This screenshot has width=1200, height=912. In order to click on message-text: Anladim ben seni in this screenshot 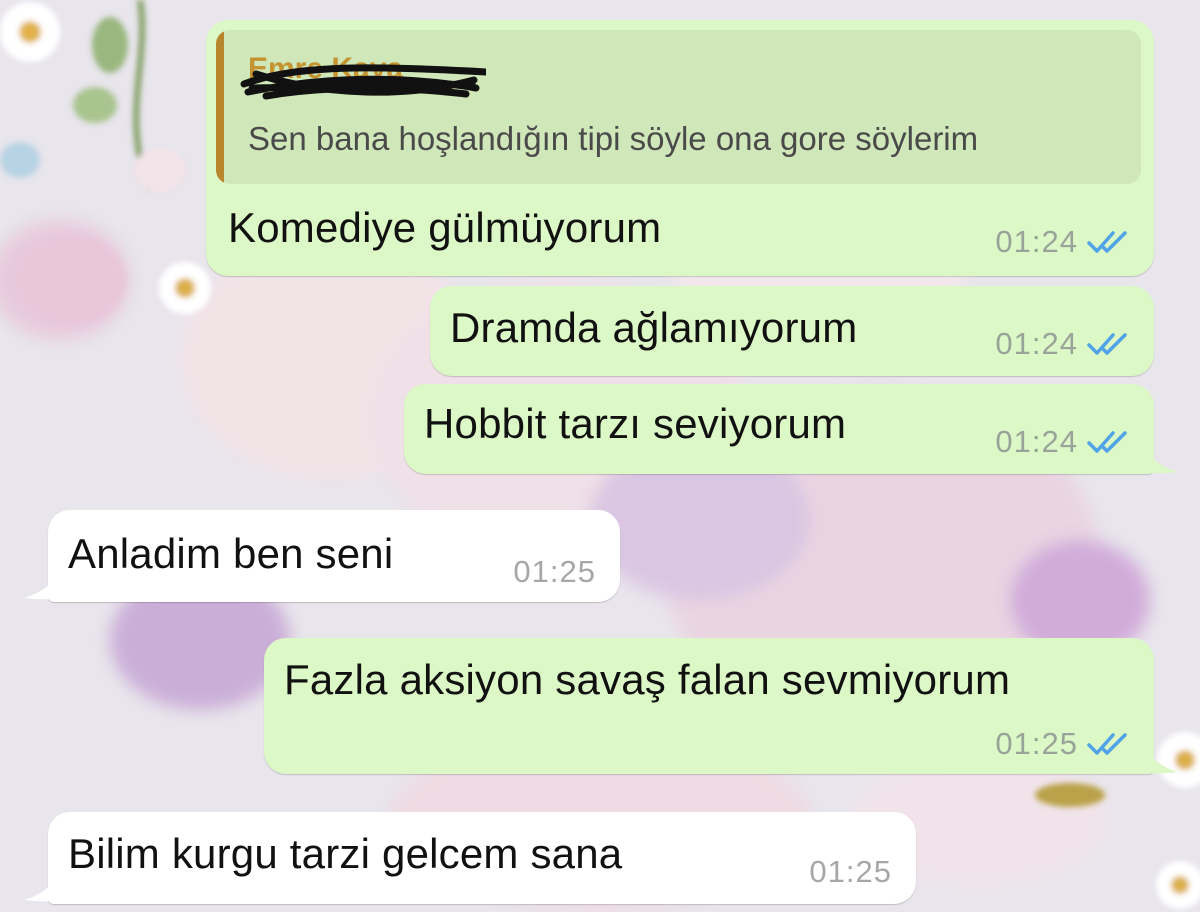, I will do `click(231, 553)`.